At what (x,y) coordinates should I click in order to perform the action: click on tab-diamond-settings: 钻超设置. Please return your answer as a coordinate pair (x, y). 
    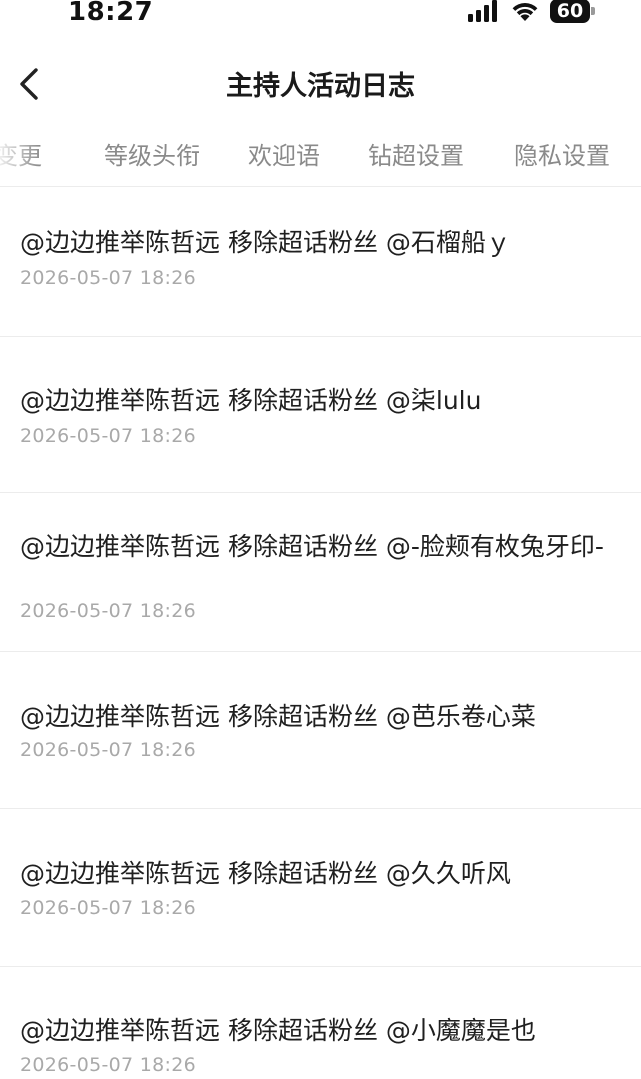
    Looking at the image, I should click on (416, 153).